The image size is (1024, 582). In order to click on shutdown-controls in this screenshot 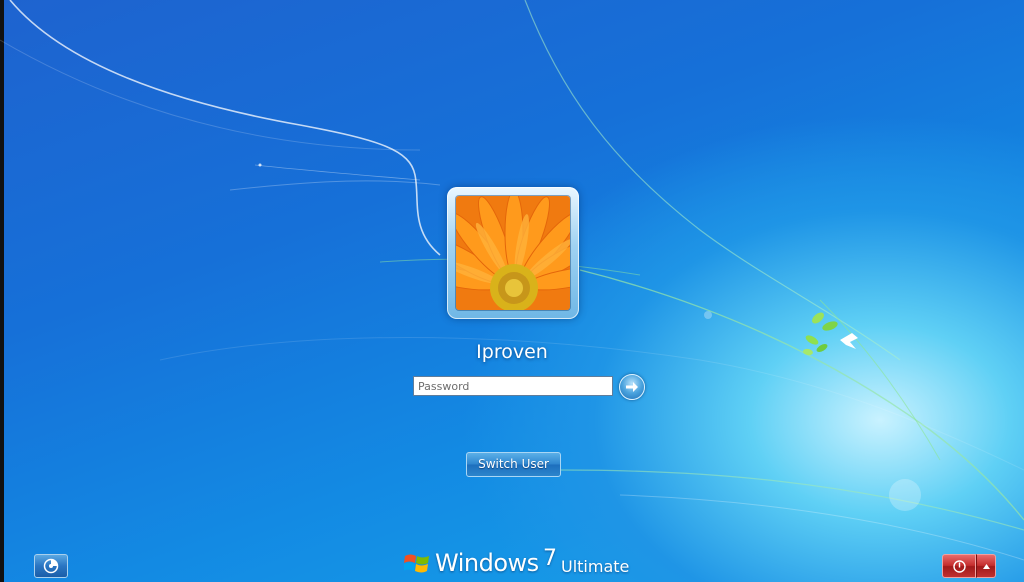, I will do `click(969, 566)`.